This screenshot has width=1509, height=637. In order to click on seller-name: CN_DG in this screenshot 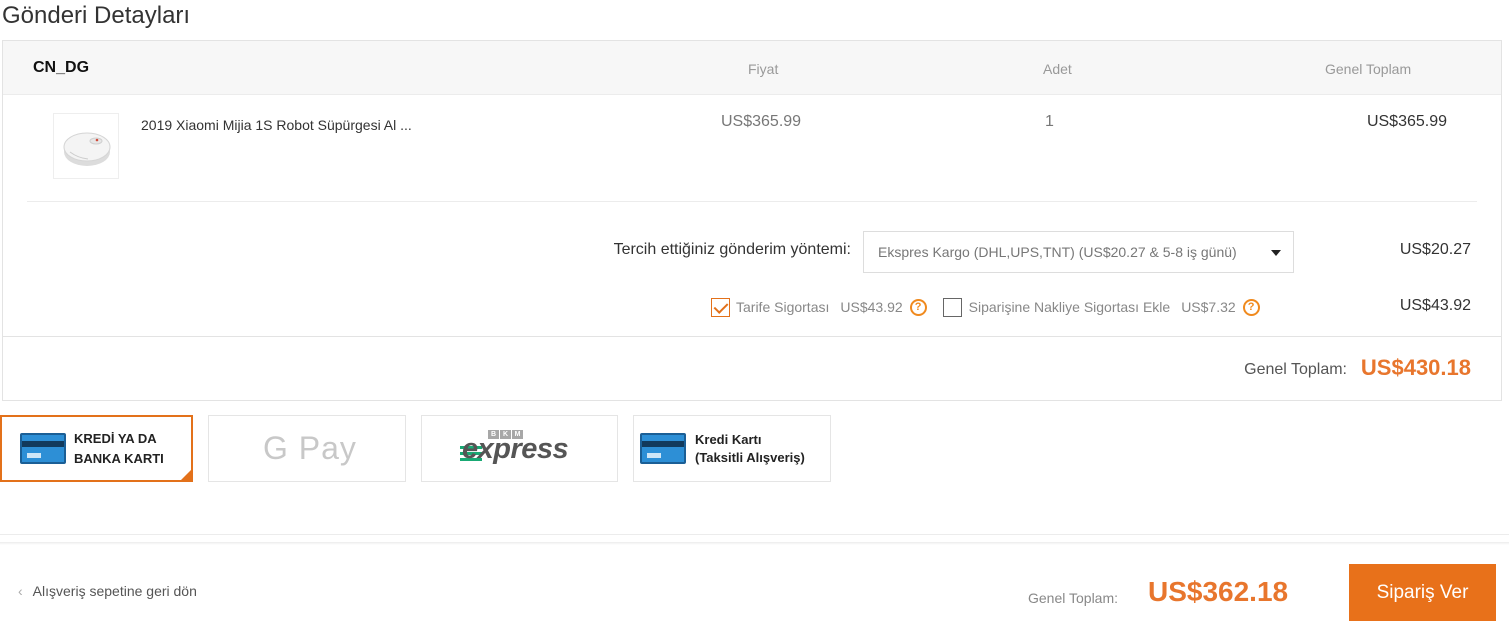, I will do `click(61, 67)`.